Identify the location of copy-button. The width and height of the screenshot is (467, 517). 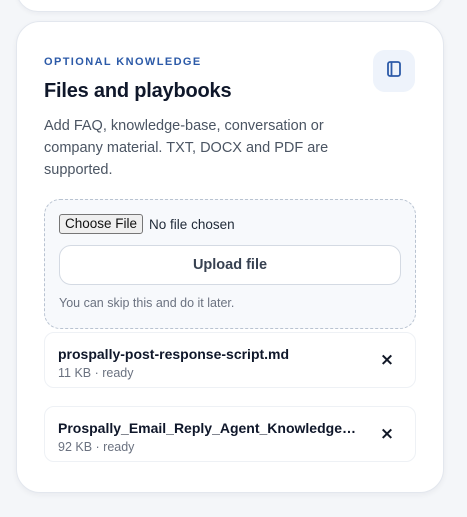
(394, 71).